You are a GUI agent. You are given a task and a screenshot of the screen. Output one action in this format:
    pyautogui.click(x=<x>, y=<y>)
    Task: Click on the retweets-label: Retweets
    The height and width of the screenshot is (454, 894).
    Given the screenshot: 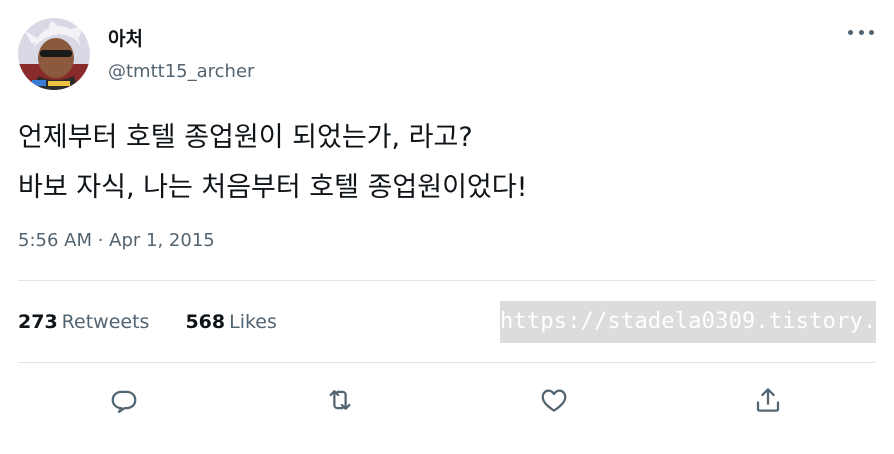 What is the action you would take?
    pyautogui.click(x=105, y=322)
    